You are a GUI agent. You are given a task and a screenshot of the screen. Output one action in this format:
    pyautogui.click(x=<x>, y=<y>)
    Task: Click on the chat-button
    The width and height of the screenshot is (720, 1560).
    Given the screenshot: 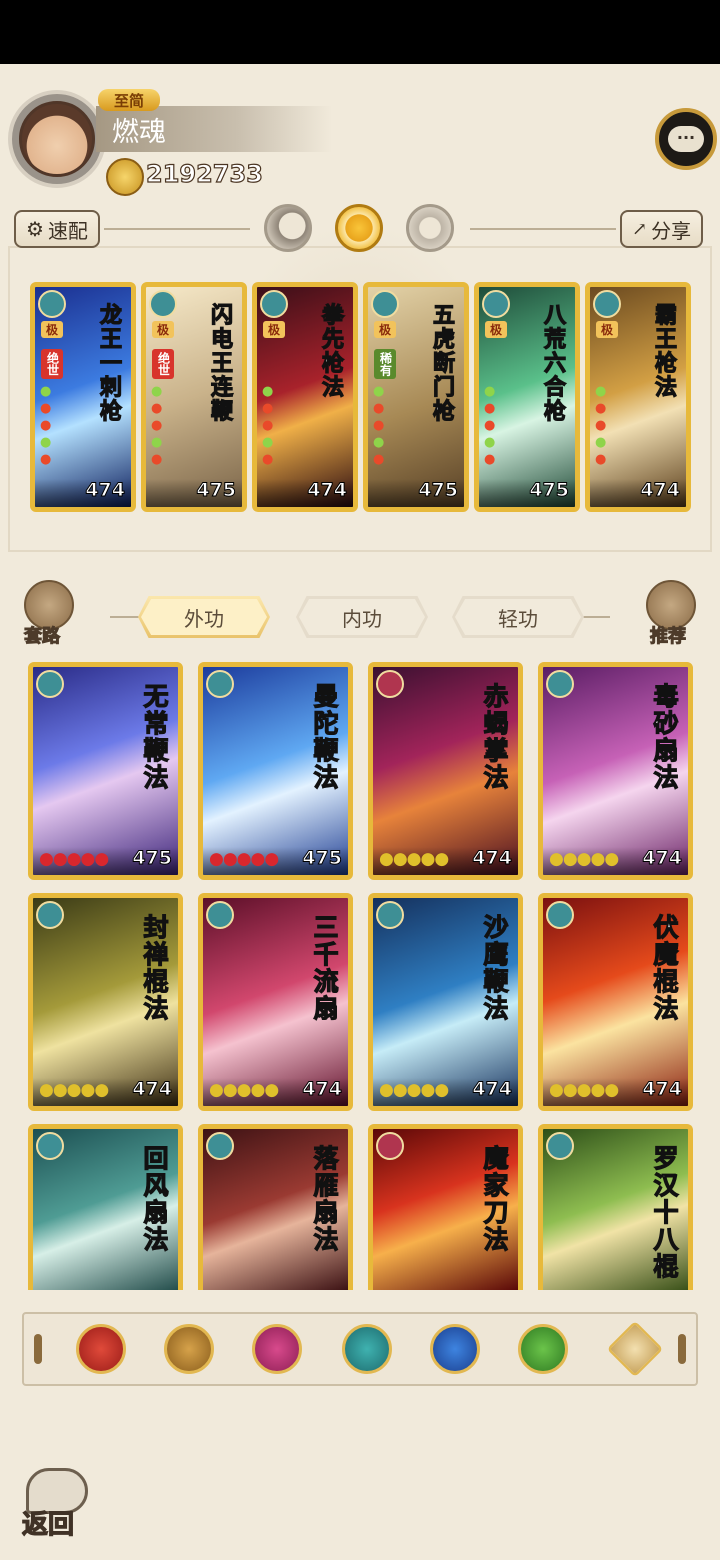 What is the action you would take?
    pyautogui.click(x=686, y=139)
    